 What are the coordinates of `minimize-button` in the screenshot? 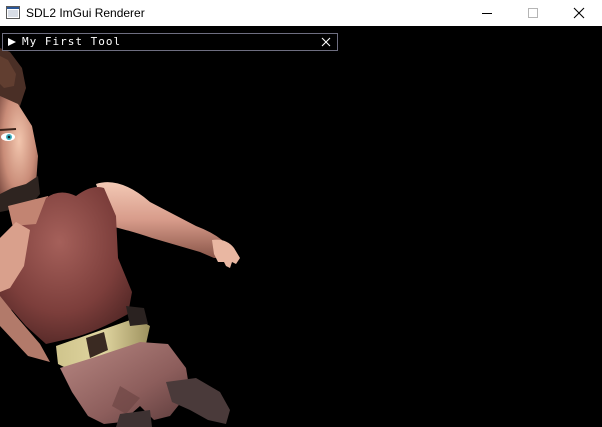 It's located at (487, 13).